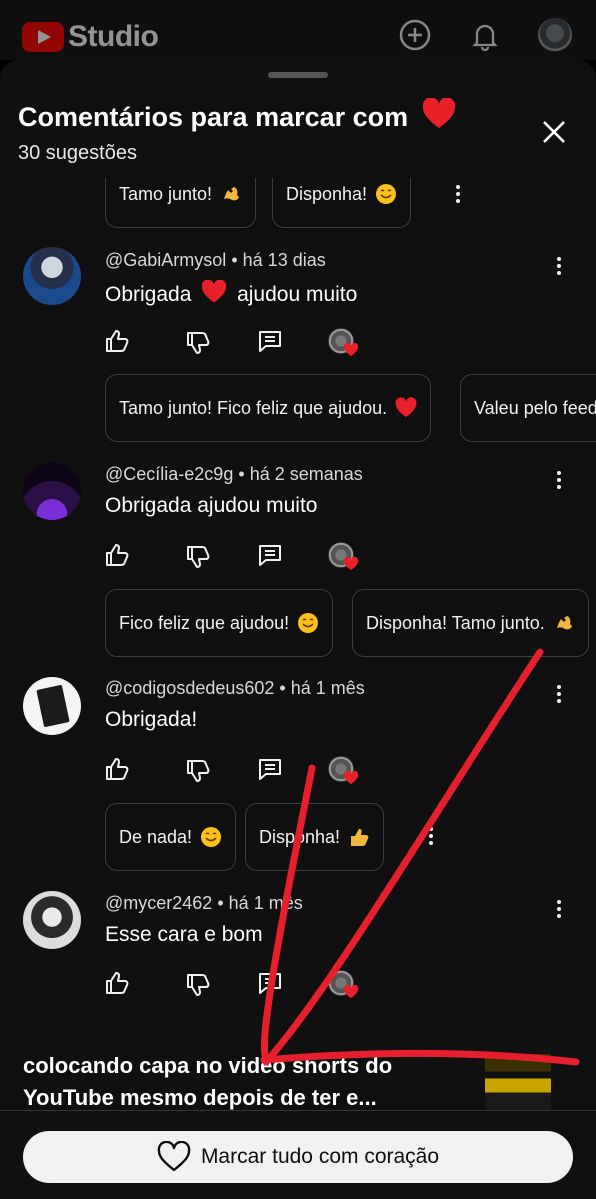  I want to click on suggestion-count: 30 sugestões, so click(77, 153).